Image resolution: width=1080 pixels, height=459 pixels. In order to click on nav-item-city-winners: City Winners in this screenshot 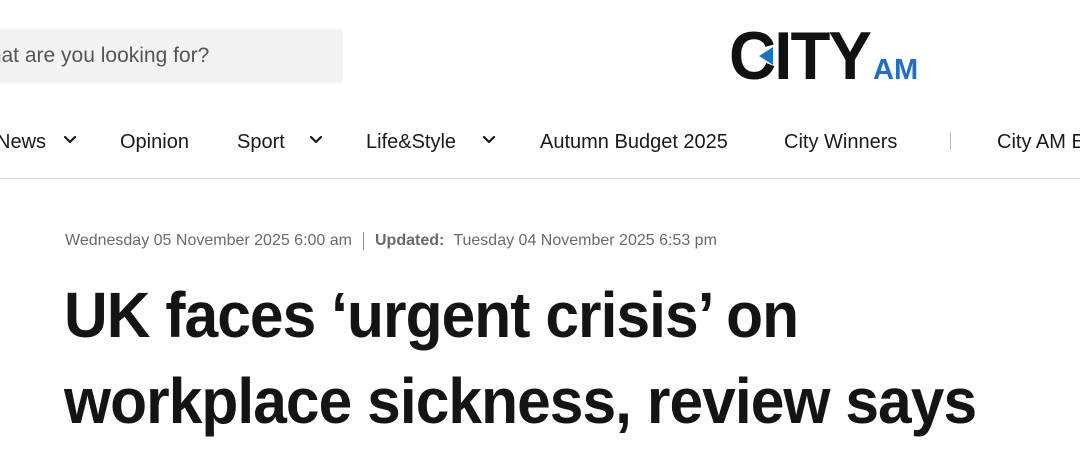, I will do `click(840, 142)`.